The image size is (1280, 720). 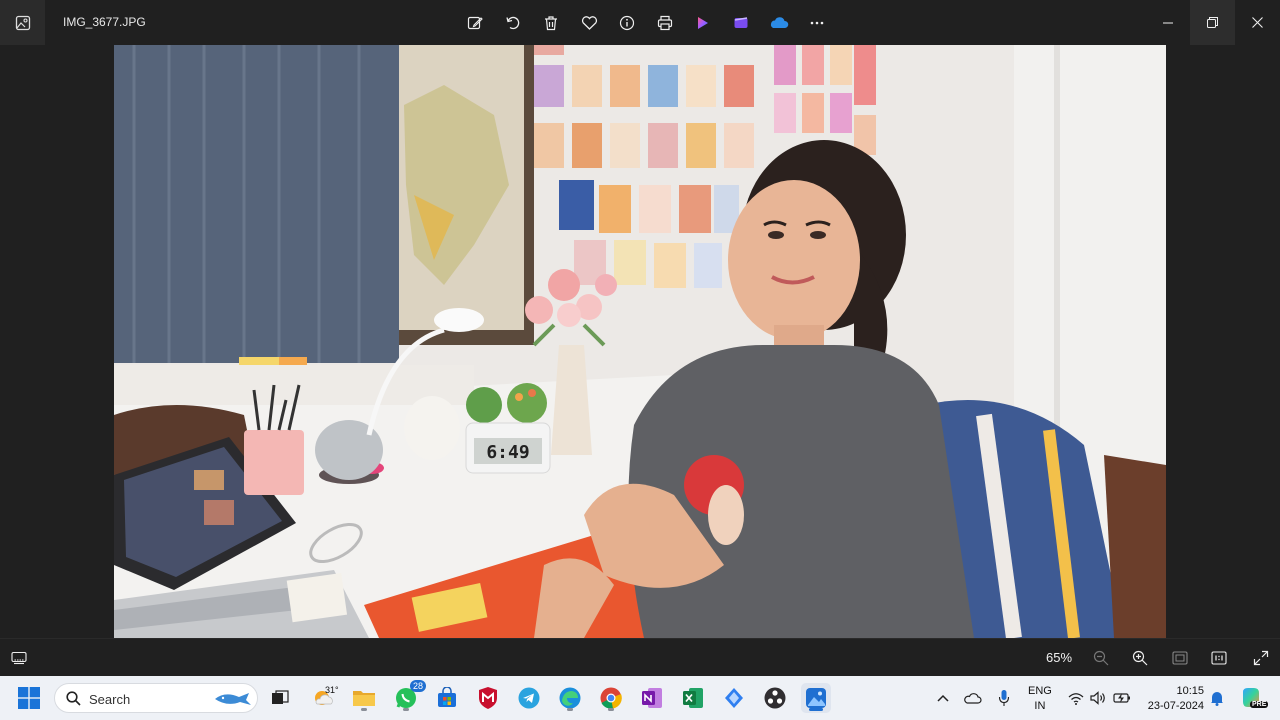 I want to click on window-controls, so click(x=1212, y=22).